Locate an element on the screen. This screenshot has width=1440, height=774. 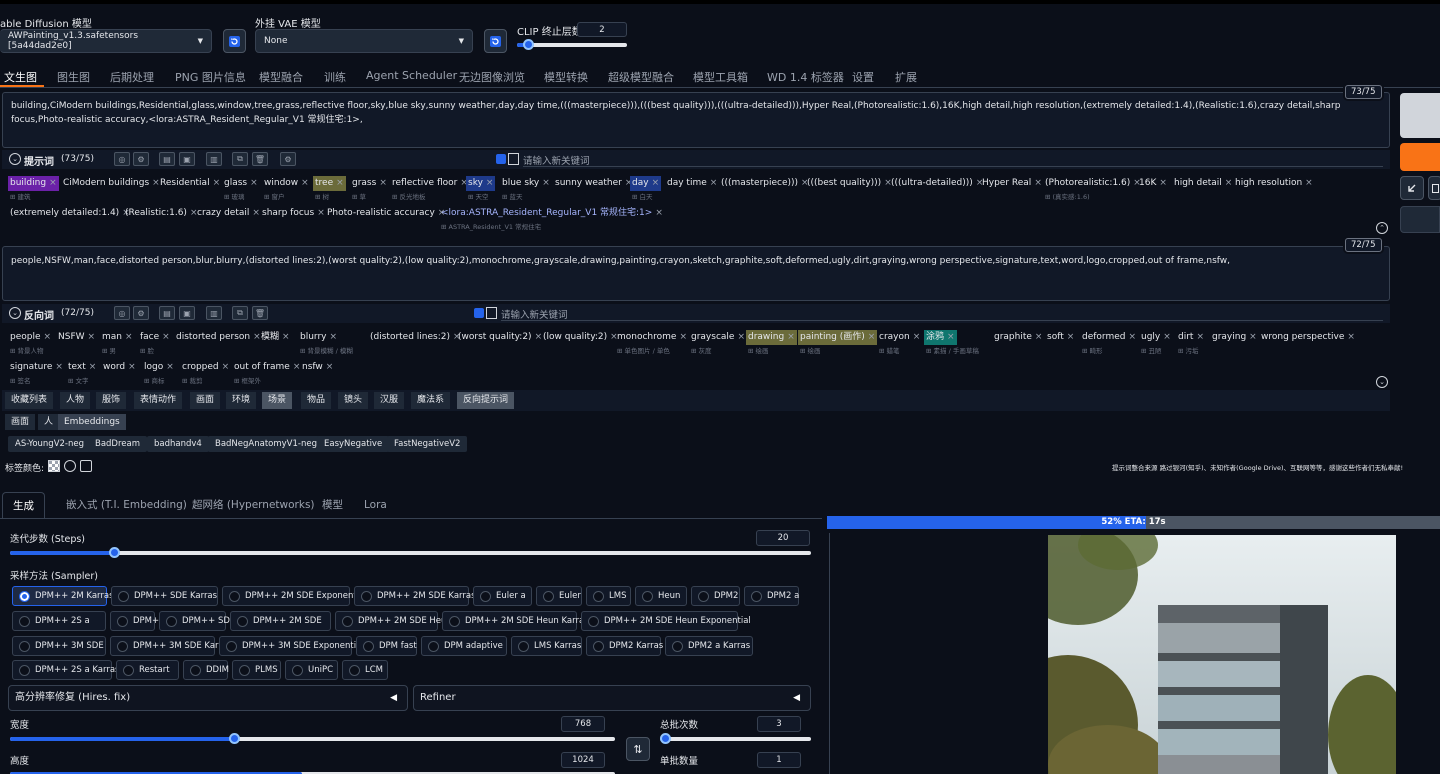
category-tab: 收藏列表 is located at coordinates (29, 400).